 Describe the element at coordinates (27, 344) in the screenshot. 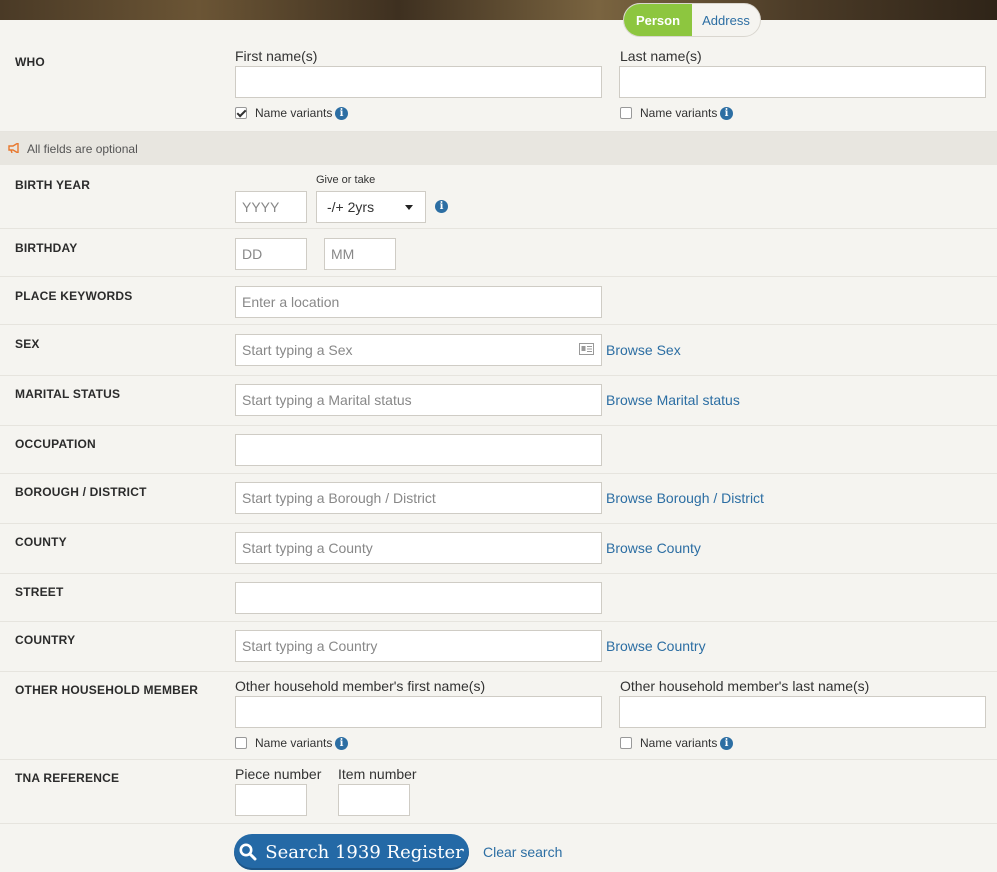

I see `sex-label: SEX` at that location.